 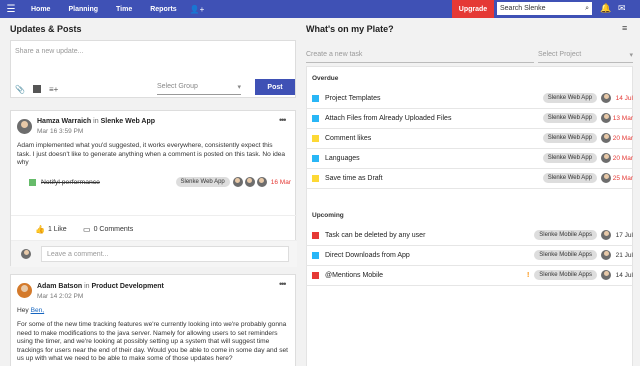 What do you see at coordinates (473, 9) in the screenshot?
I see `upgrade-button: Upgrade` at bounding box center [473, 9].